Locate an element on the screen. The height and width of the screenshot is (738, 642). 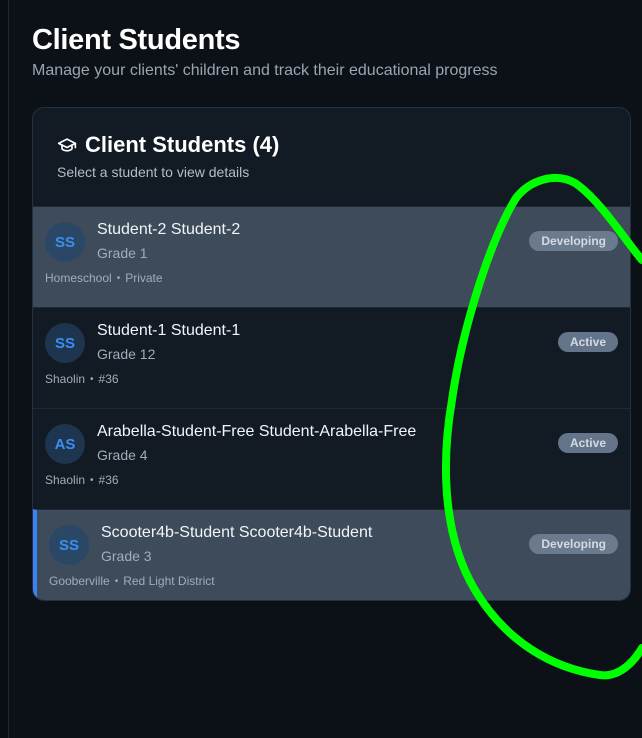
student-name: Student-1 Student-1 is located at coordinates (169, 330).